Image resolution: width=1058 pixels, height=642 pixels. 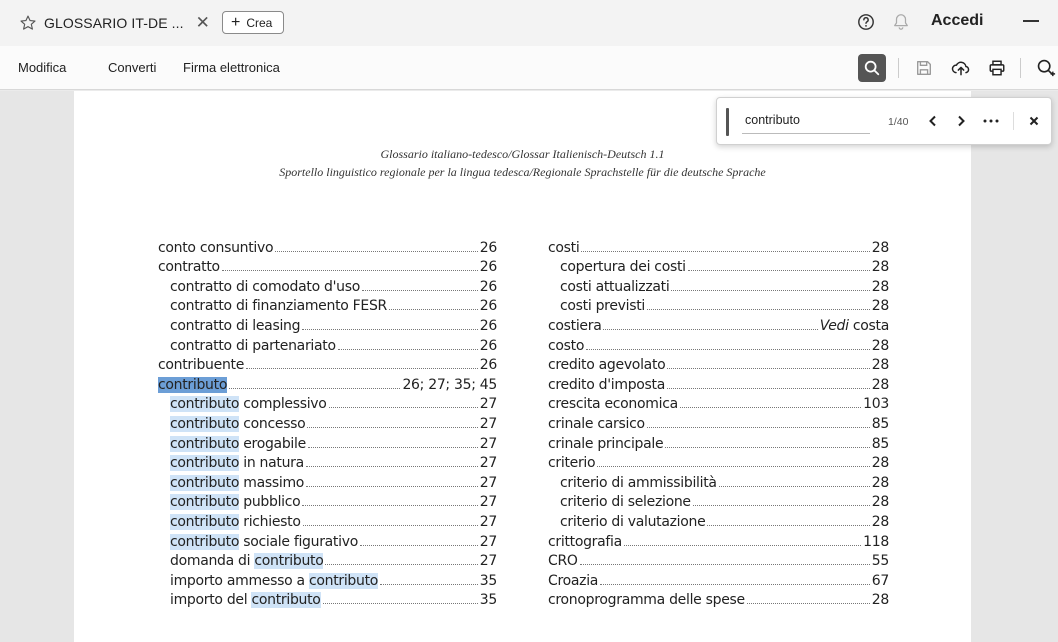 I want to click on index-subentry: importo ammesso a contributo 35, so click(x=327, y=579).